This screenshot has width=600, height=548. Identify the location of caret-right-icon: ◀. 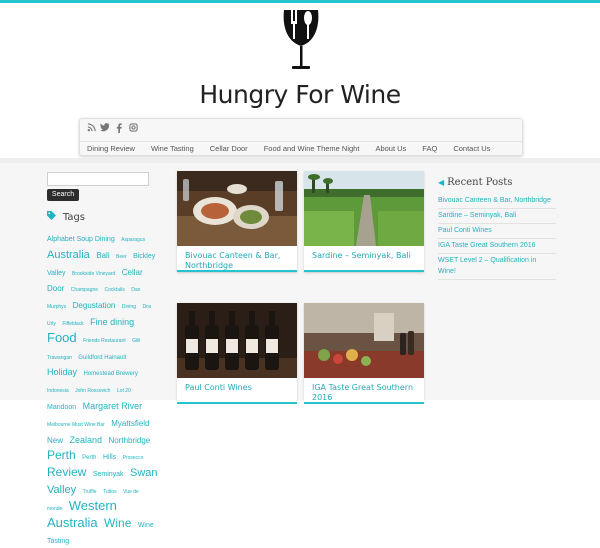
(441, 182).